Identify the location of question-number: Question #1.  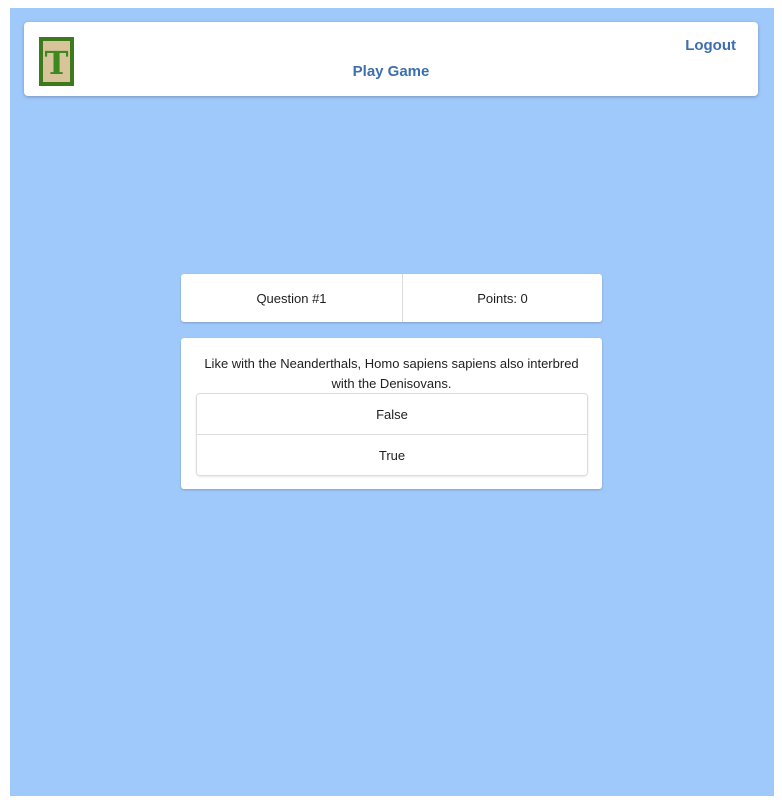
(292, 298).